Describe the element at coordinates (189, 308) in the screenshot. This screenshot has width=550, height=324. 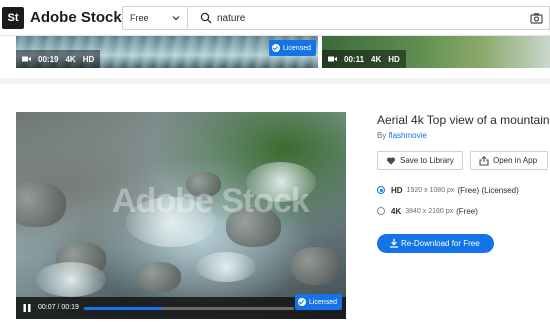
I see `playback-progress-slider` at that location.